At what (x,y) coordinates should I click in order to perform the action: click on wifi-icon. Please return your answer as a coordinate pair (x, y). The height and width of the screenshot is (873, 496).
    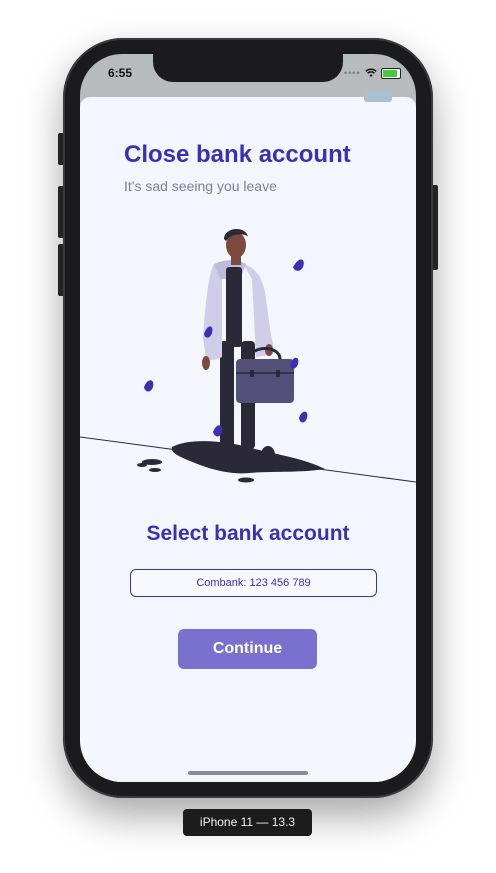
    Looking at the image, I should click on (370, 72).